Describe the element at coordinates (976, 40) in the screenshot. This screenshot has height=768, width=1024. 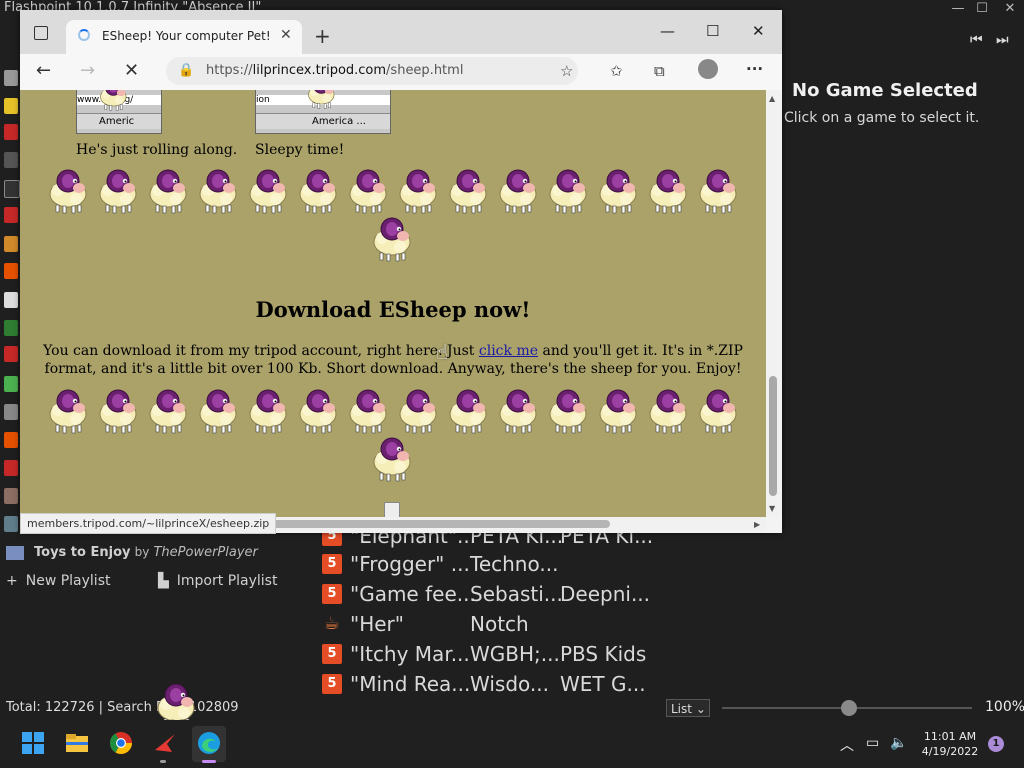
I see `skip-back-icon: ⏮` at that location.